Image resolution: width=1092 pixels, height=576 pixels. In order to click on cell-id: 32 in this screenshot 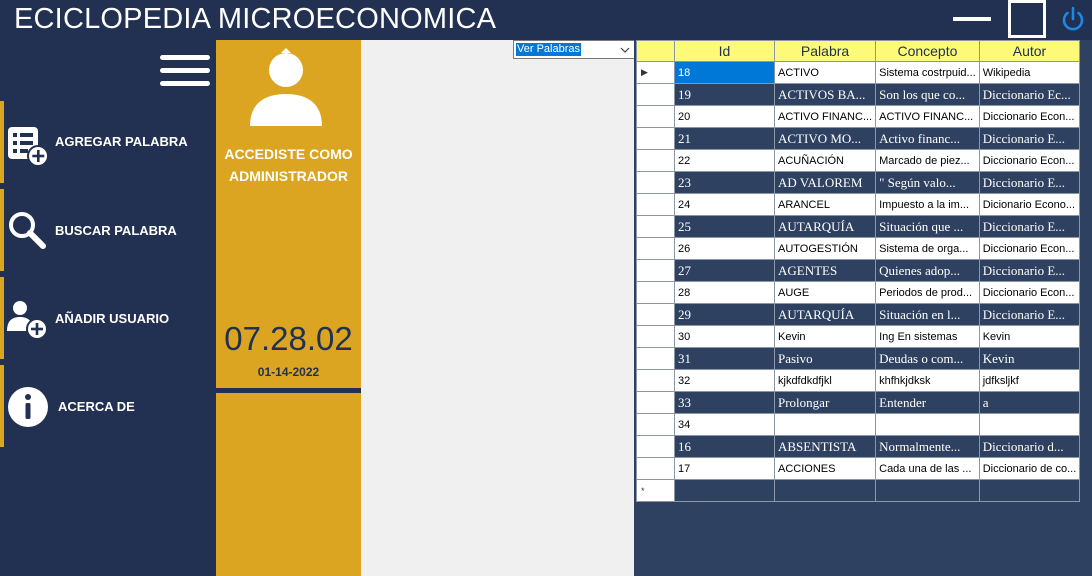, I will do `click(724, 380)`.